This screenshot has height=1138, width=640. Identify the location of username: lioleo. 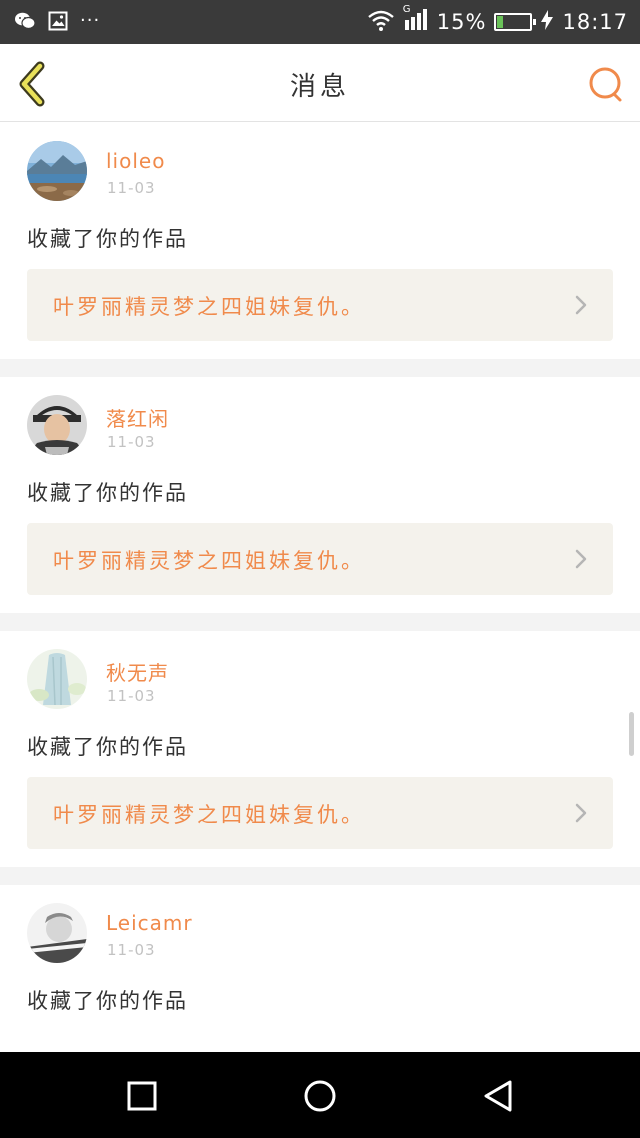
(135, 161).